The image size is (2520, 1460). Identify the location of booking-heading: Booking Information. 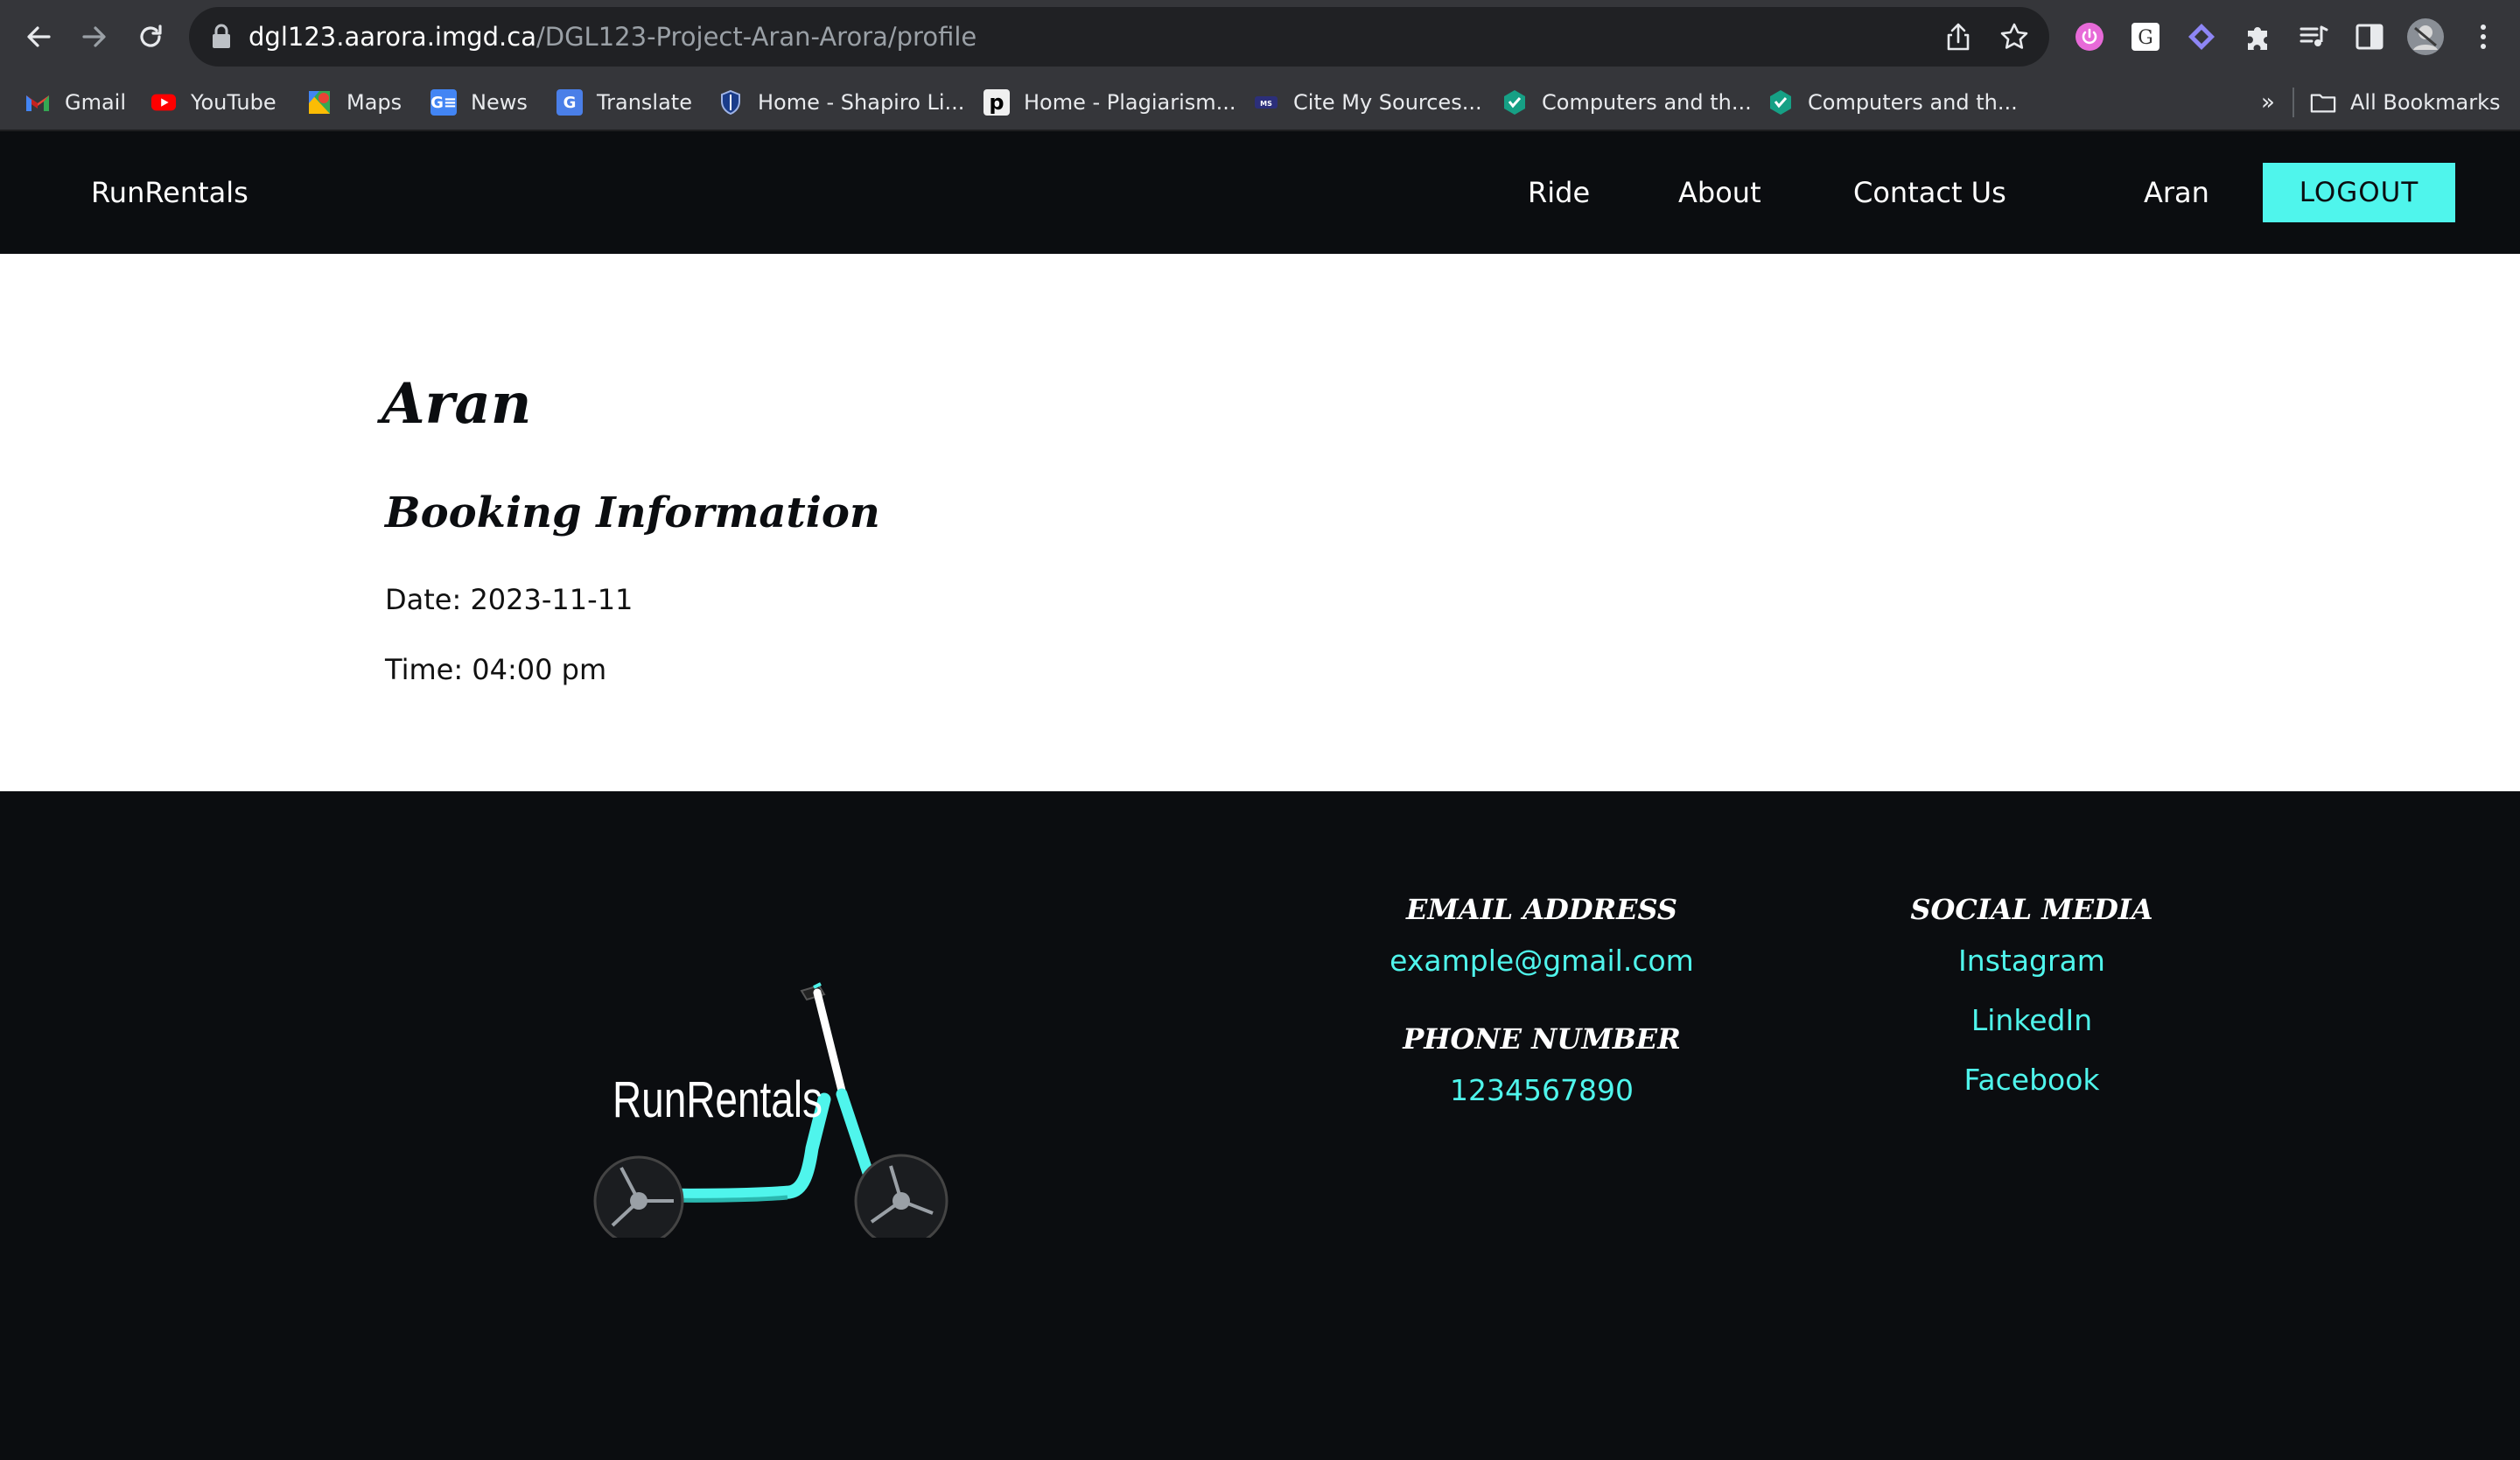
(632, 512).